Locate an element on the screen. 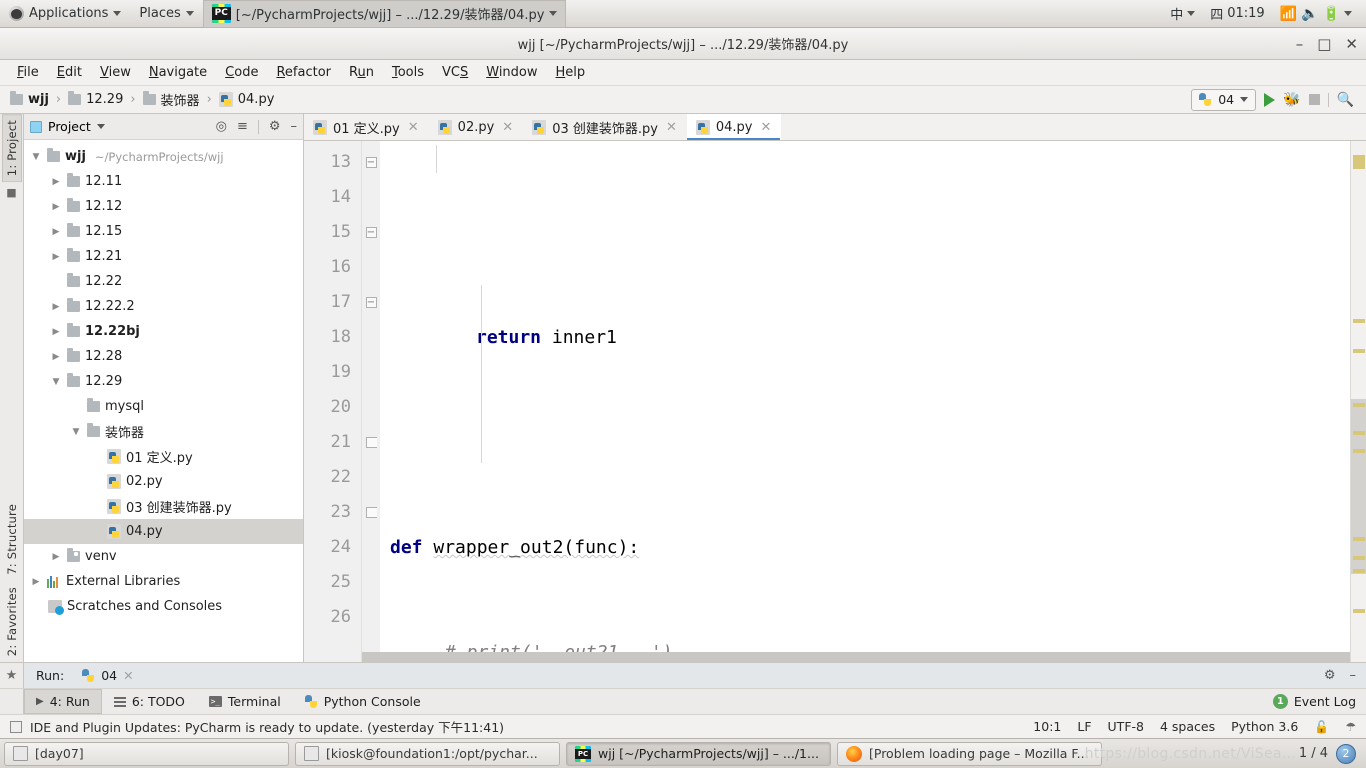 The image size is (1366, 768). menu-run: Run is located at coordinates (361, 72).